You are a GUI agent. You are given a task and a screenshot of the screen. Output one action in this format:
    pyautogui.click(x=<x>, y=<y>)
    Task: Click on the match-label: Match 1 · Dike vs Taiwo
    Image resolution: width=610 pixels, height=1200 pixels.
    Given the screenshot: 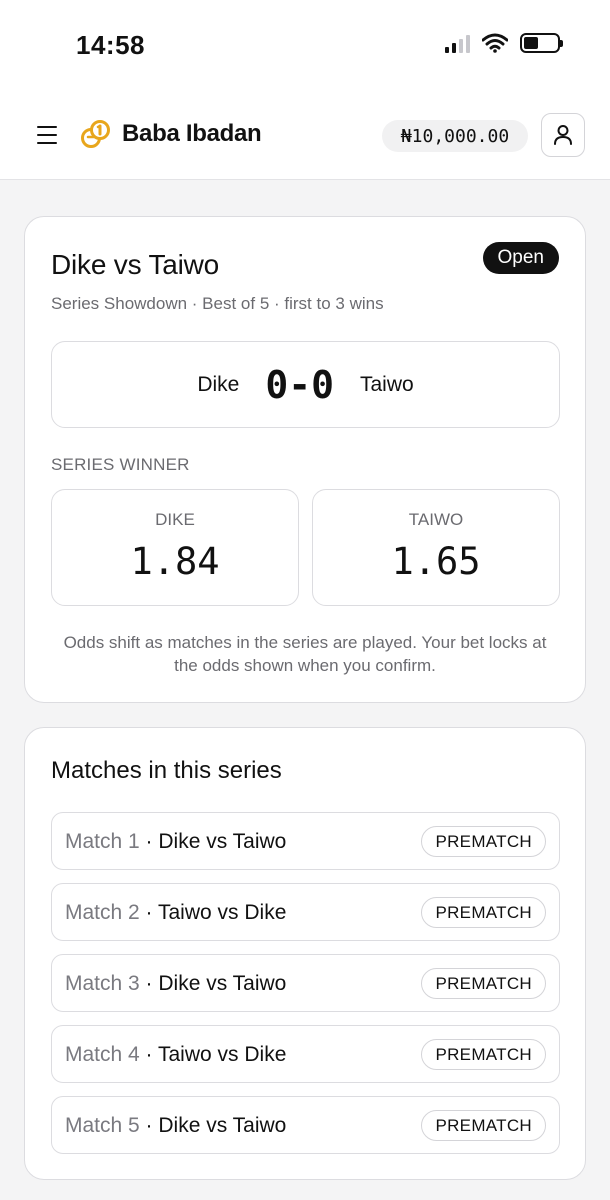 What is the action you would take?
    pyautogui.click(x=176, y=841)
    